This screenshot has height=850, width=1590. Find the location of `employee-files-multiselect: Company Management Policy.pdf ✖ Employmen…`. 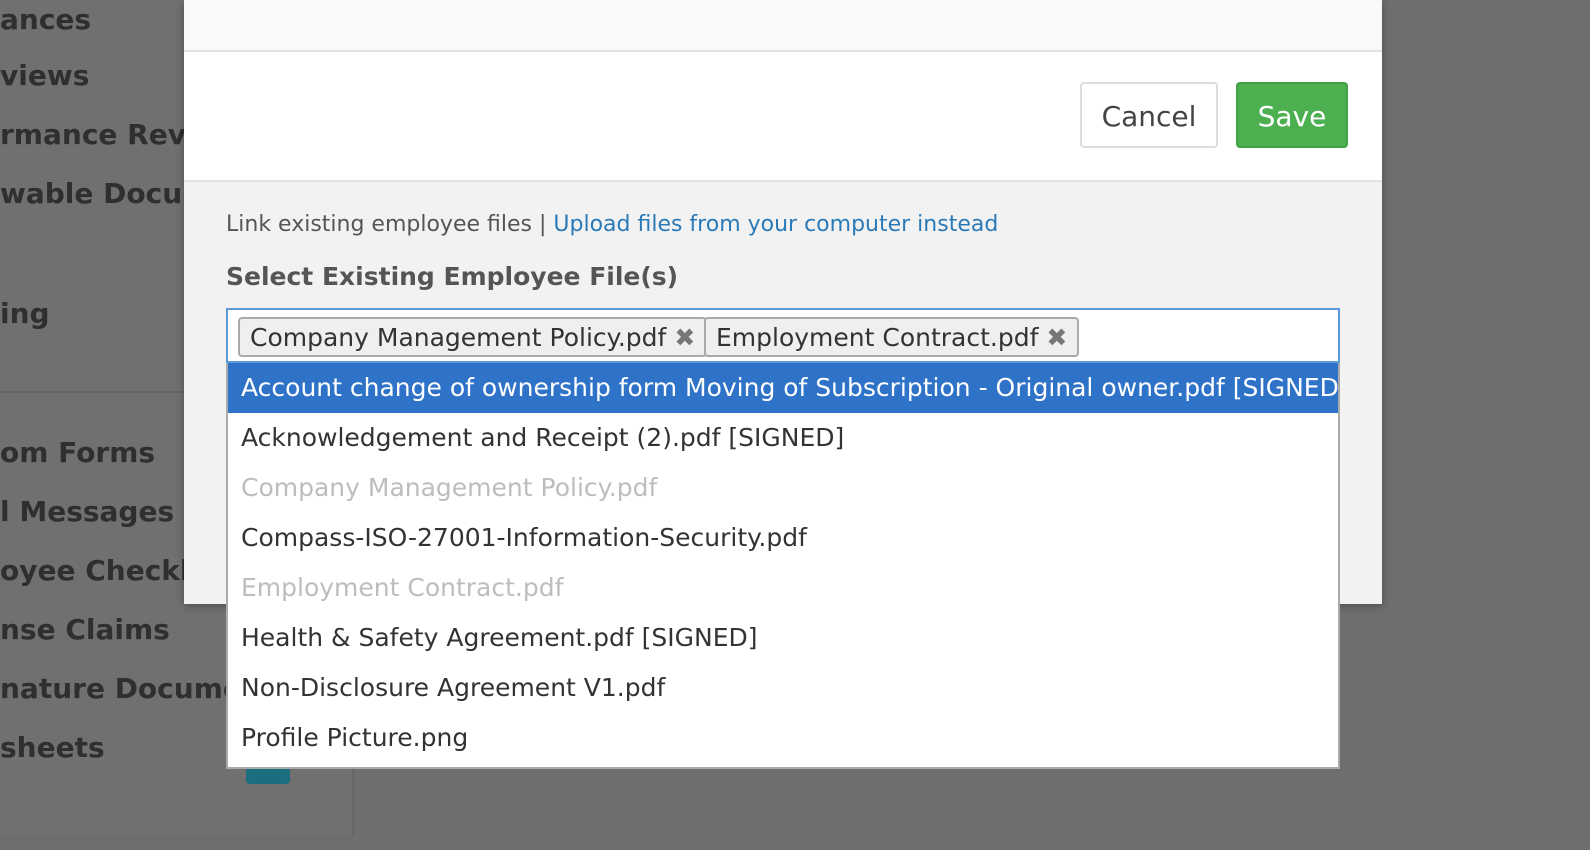

employee-files-multiselect: Company Management Policy.pdf ✖ Employmen… is located at coordinates (783, 335).